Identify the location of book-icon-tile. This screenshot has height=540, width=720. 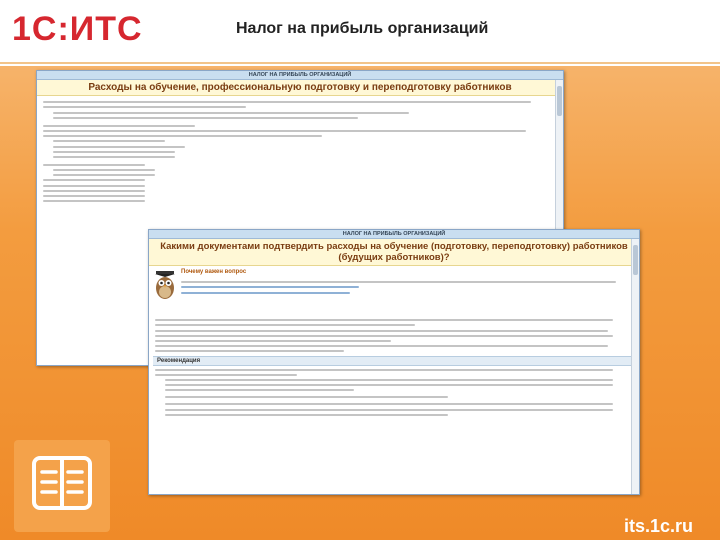
(62, 486).